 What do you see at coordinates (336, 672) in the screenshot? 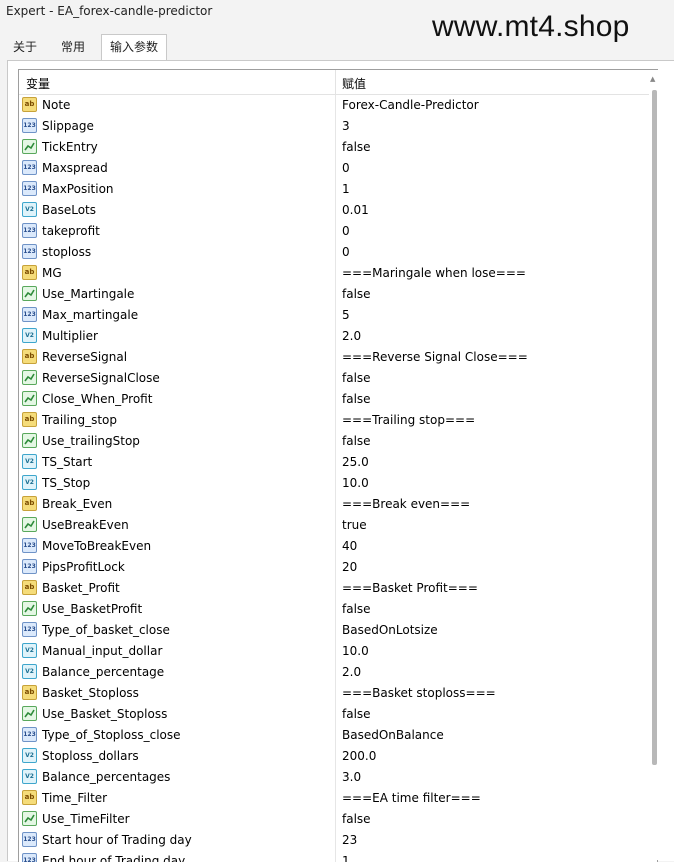
I see `table-row: V2 Balance_percentage 2.0` at bounding box center [336, 672].